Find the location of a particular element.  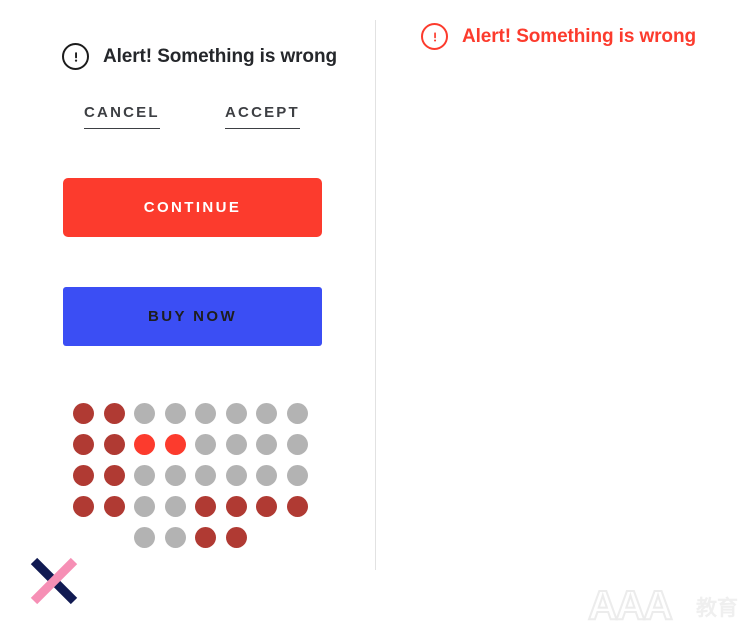

continue-button-left: CONTINUE is located at coordinates (192, 207).